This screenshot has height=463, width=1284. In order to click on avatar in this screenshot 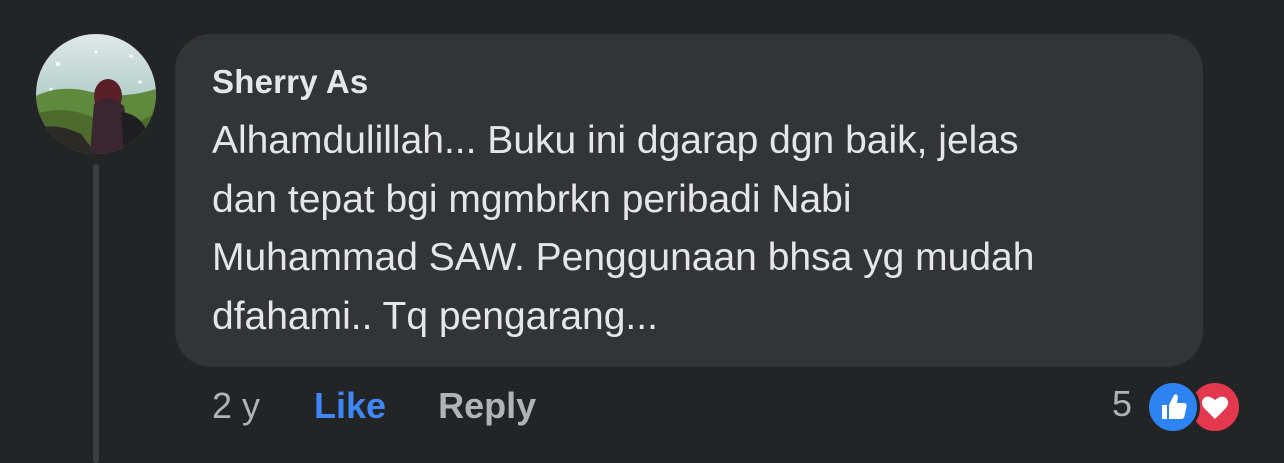, I will do `click(96, 94)`.